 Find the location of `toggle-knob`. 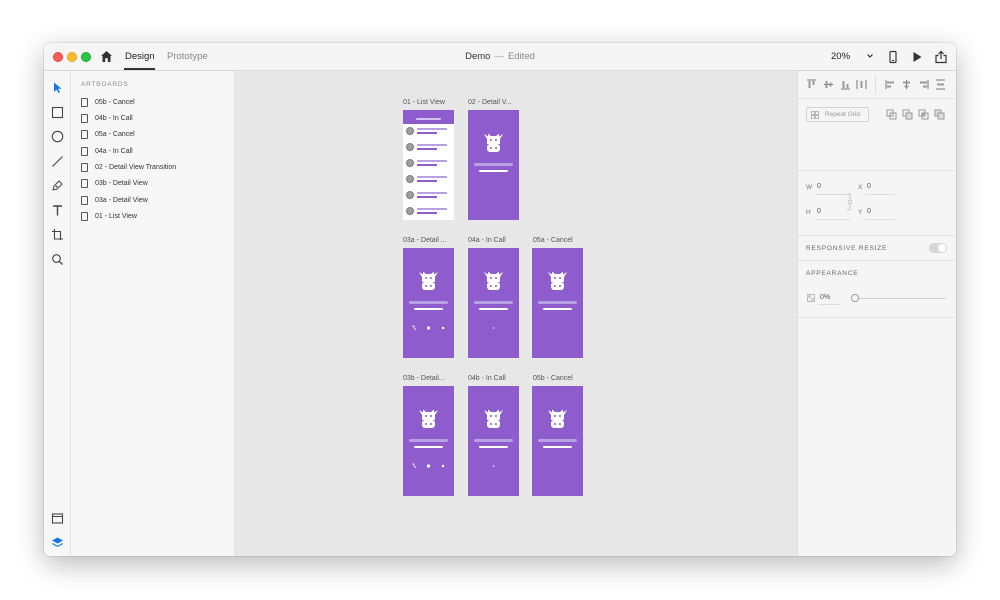

toggle-knob is located at coordinates (942, 248).